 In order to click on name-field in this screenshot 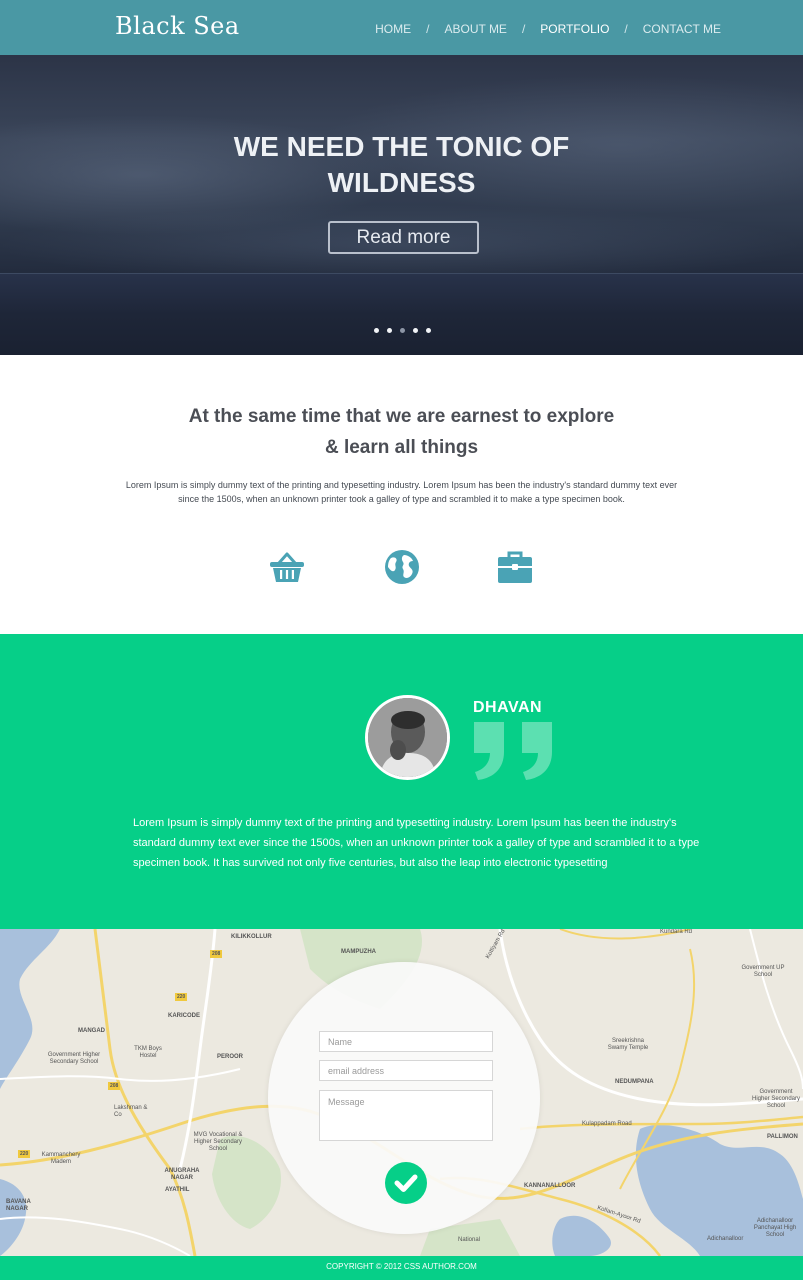, I will do `click(406, 1041)`.